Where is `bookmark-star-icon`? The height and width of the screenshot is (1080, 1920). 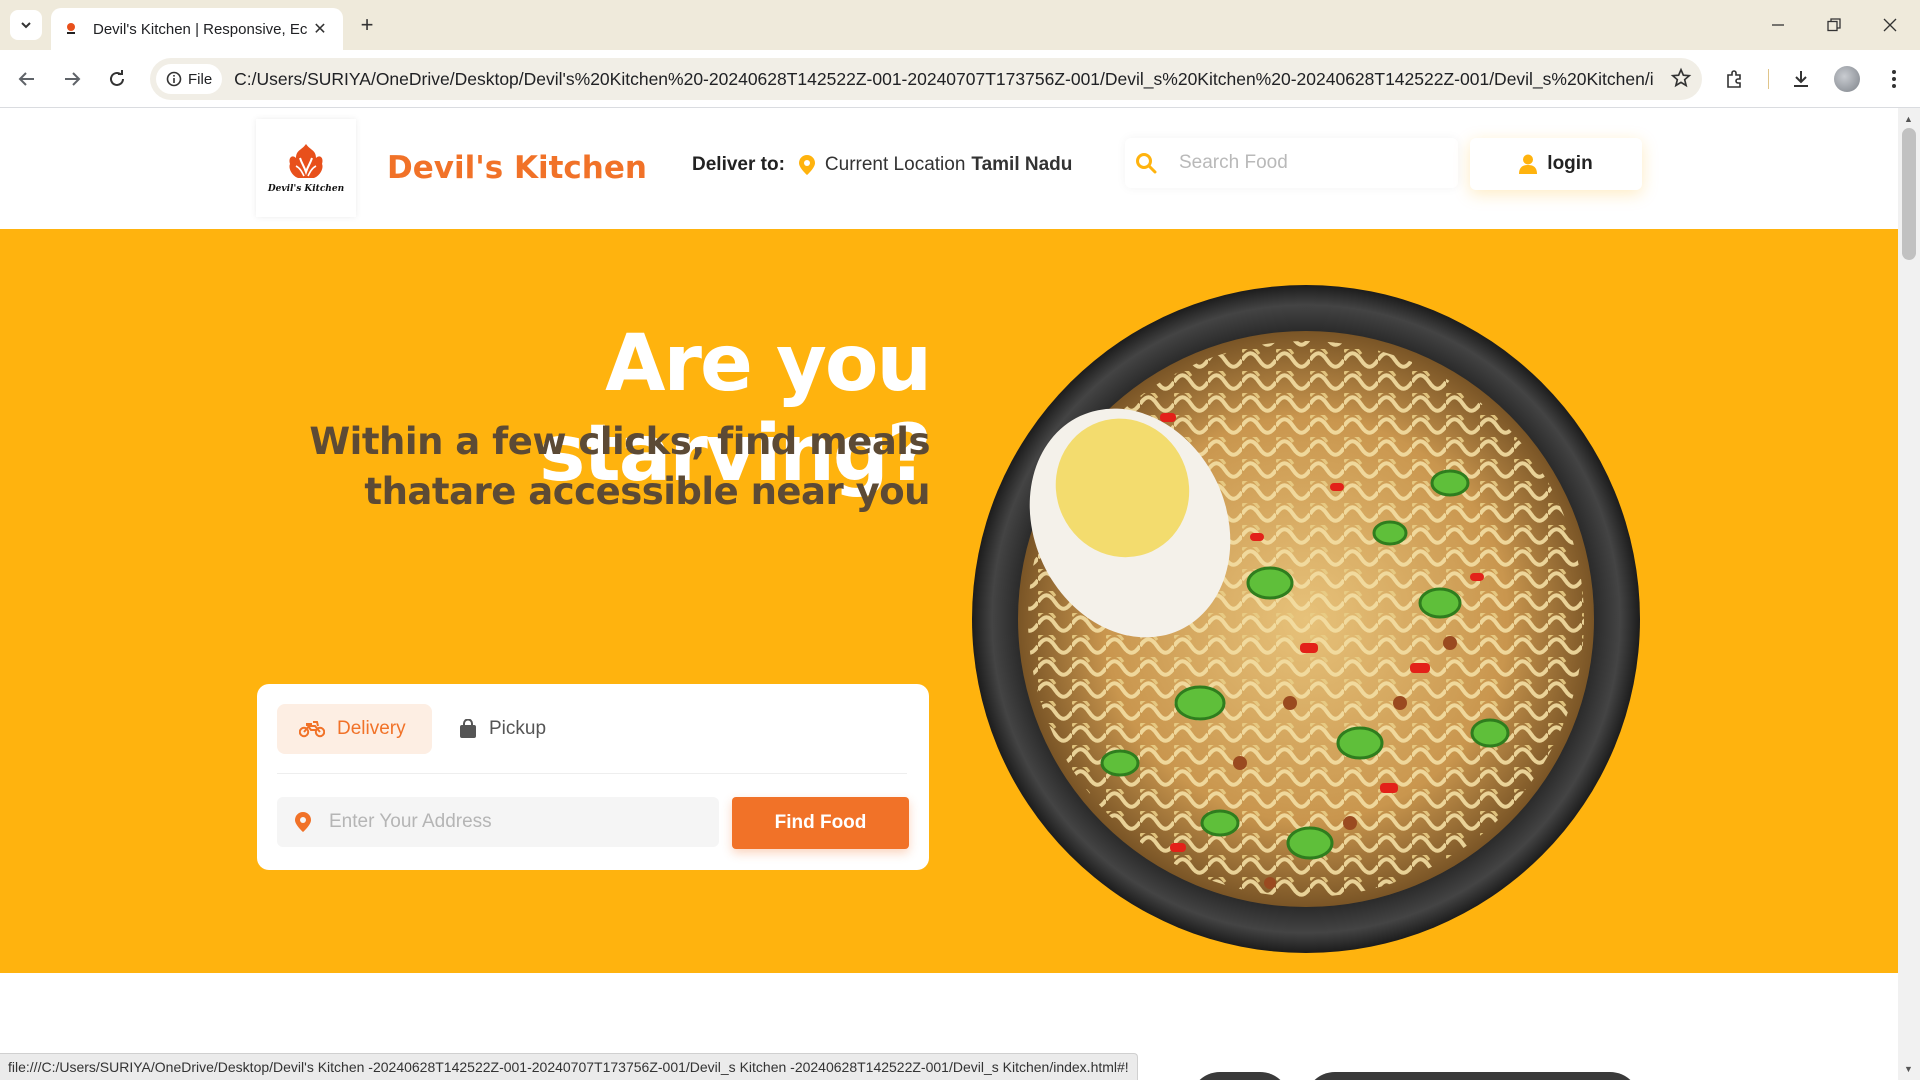
bookmark-star-icon is located at coordinates (1681, 80).